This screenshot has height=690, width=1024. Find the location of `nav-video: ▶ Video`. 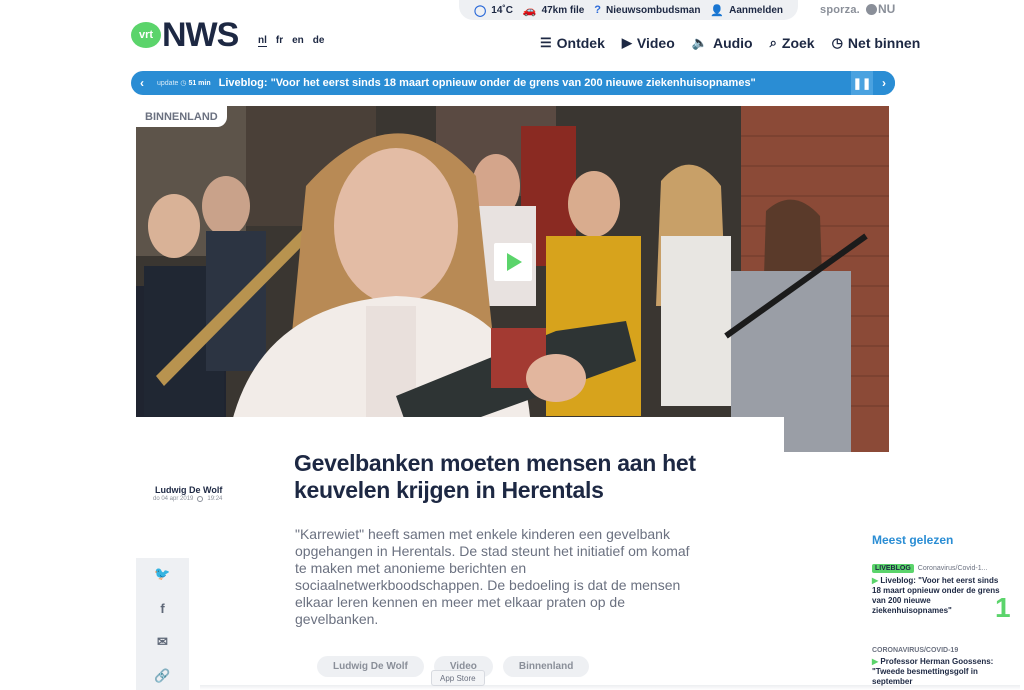

nav-video: ▶ Video is located at coordinates (648, 43).